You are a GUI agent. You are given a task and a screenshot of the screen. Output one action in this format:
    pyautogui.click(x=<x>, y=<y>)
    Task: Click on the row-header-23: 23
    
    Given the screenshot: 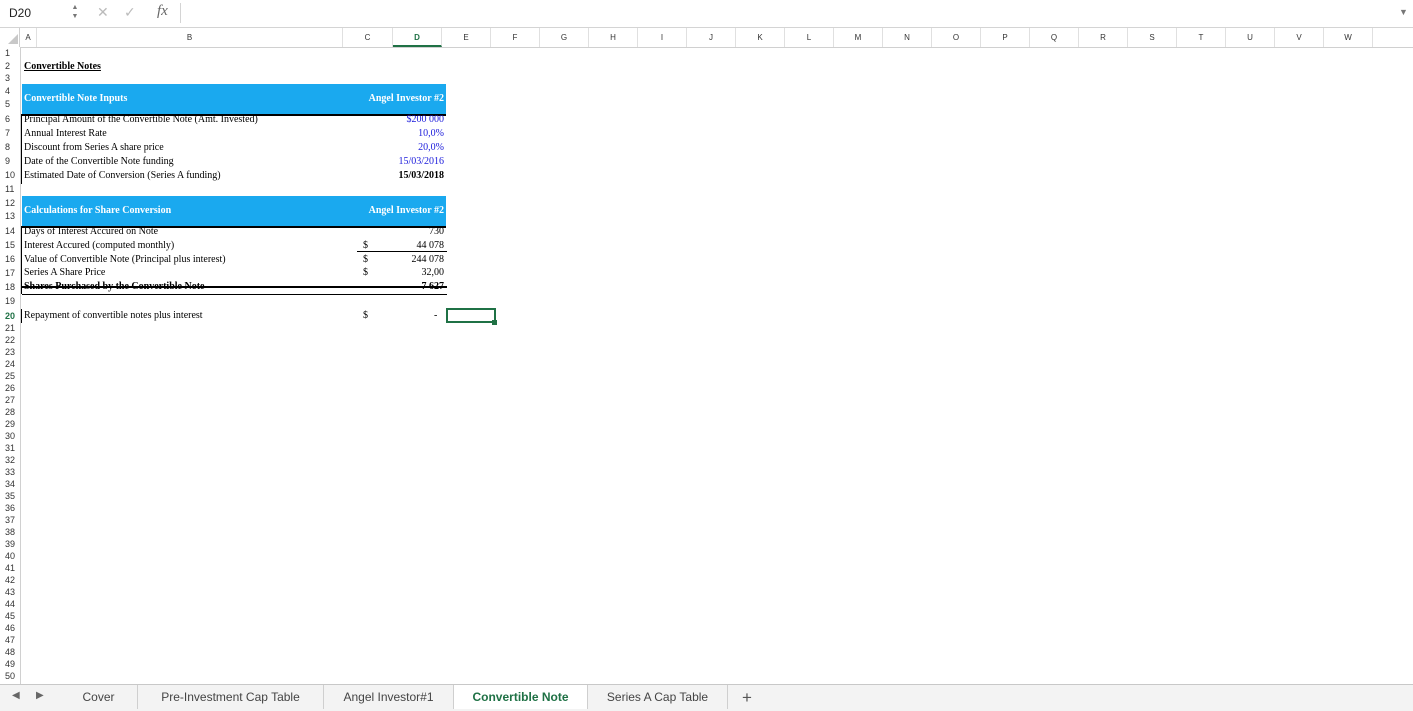 What is the action you would take?
    pyautogui.click(x=9, y=352)
    